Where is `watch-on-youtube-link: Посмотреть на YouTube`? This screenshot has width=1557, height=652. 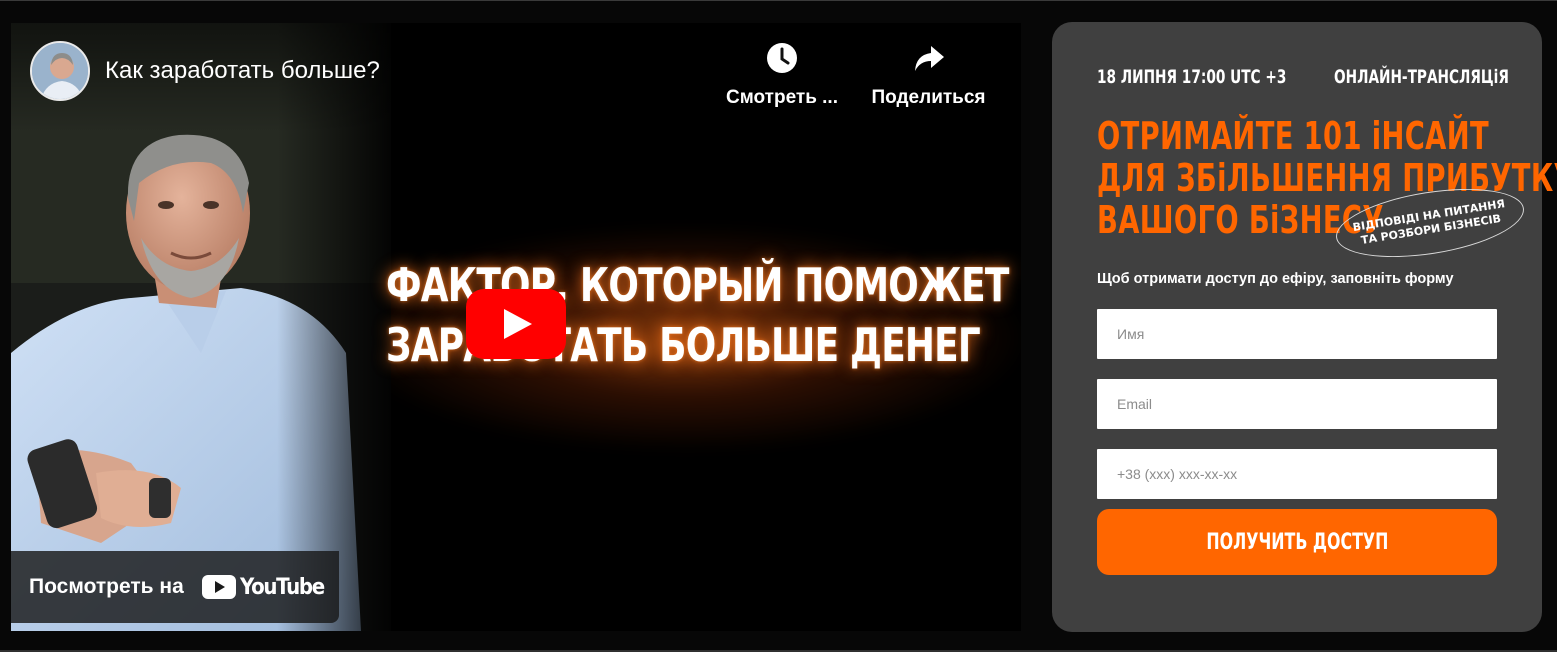 watch-on-youtube-link: Посмотреть на YouTube is located at coordinates (175, 587).